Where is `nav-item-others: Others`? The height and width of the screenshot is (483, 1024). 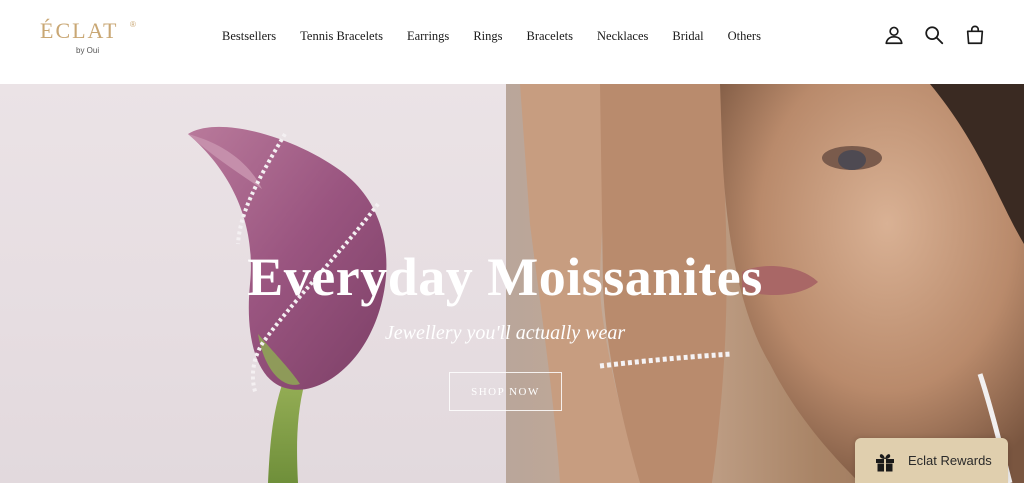
nav-item-others: Others is located at coordinates (744, 36).